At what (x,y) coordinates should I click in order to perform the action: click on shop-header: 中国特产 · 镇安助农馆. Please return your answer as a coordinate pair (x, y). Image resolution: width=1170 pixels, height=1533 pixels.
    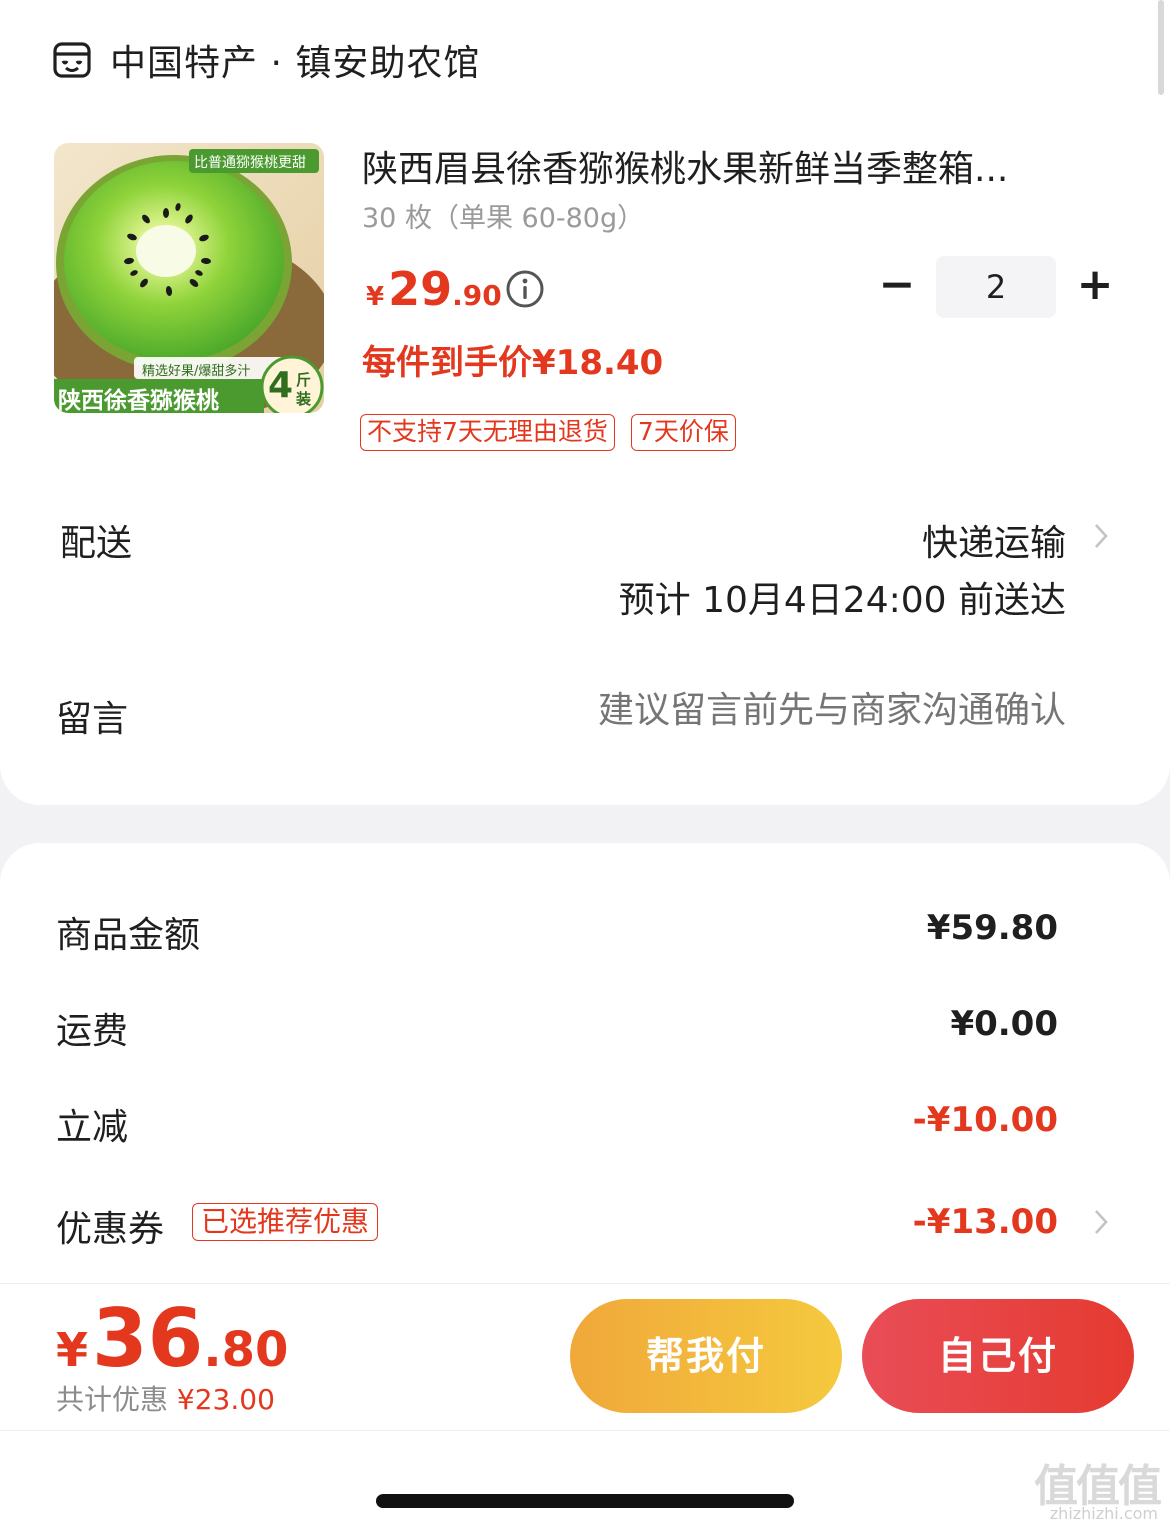
    Looking at the image, I should click on (266, 60).